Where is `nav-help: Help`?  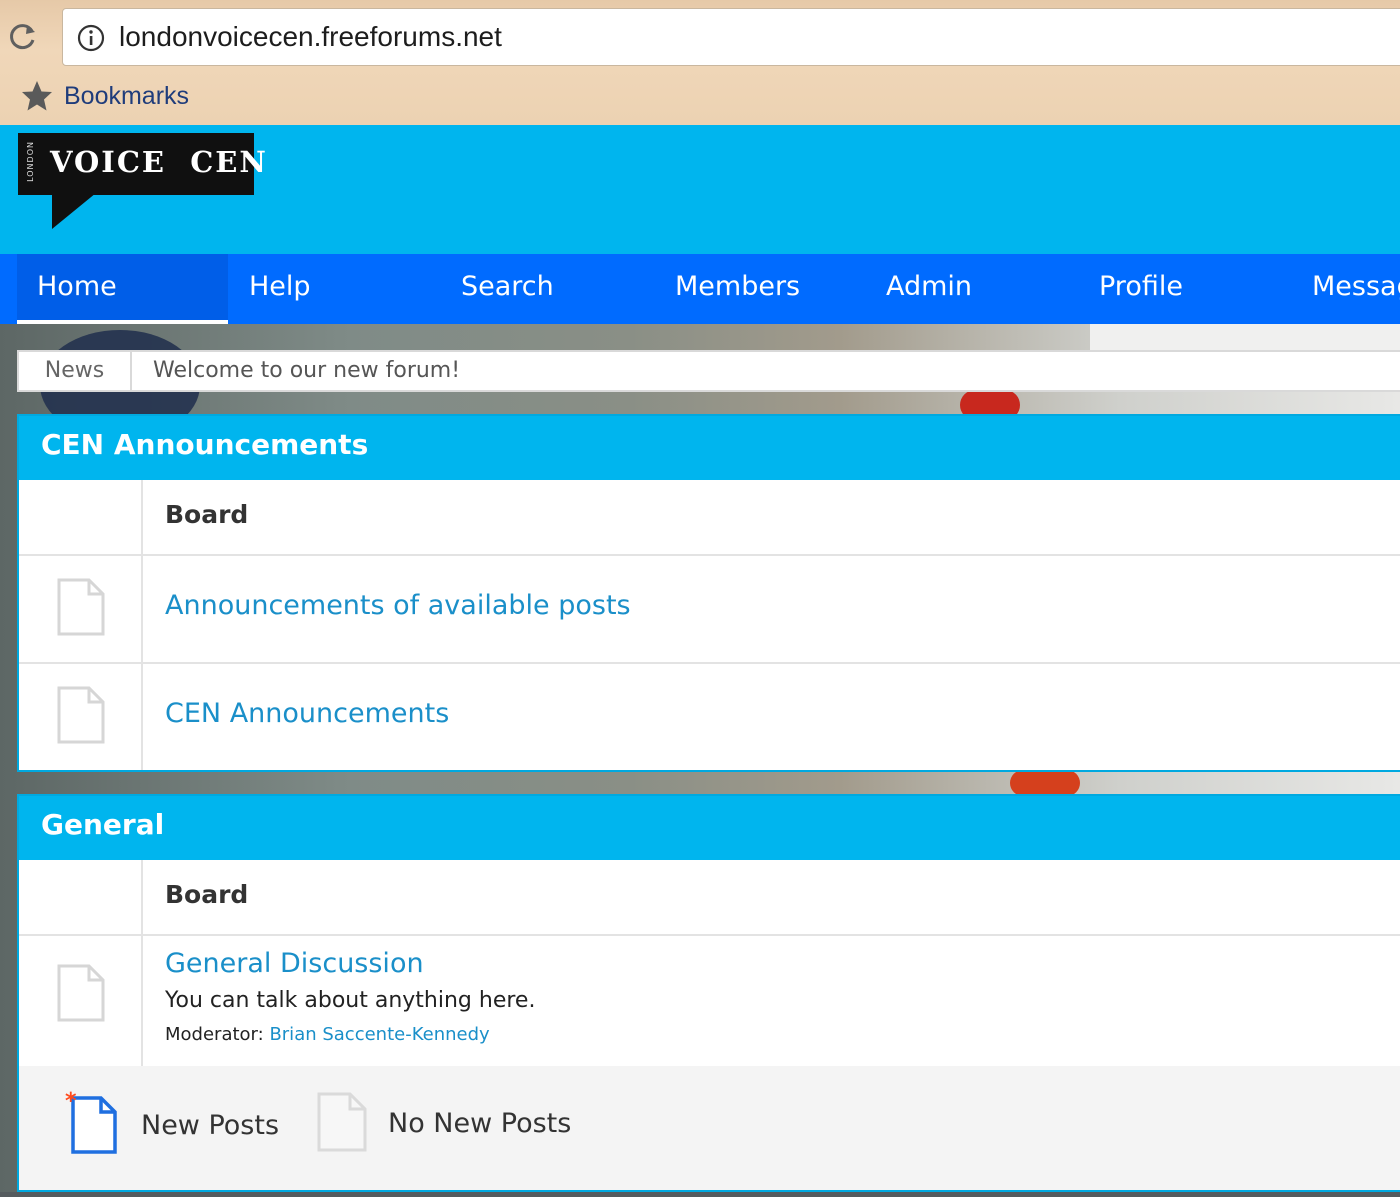 nav-help: Help is located at coordinates (280, 289).